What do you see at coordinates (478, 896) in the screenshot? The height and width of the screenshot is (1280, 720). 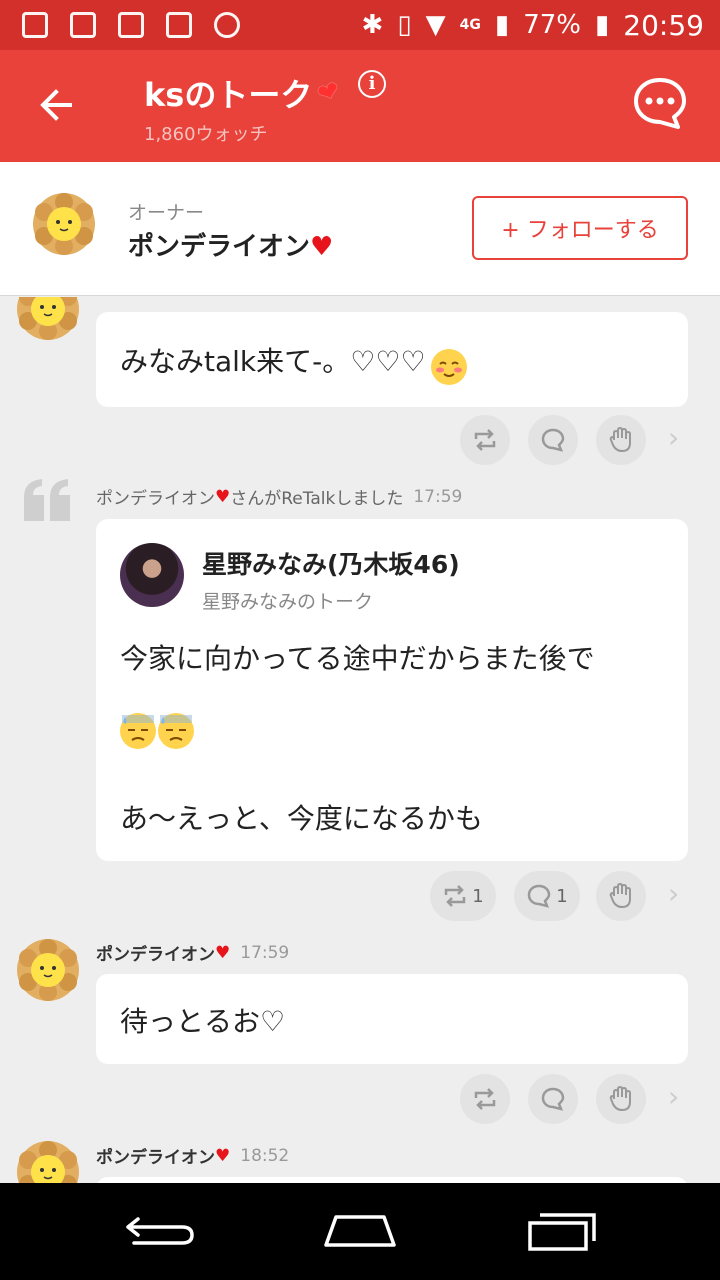 I see `retalk-count: 1` at bounding box center [478, 896].